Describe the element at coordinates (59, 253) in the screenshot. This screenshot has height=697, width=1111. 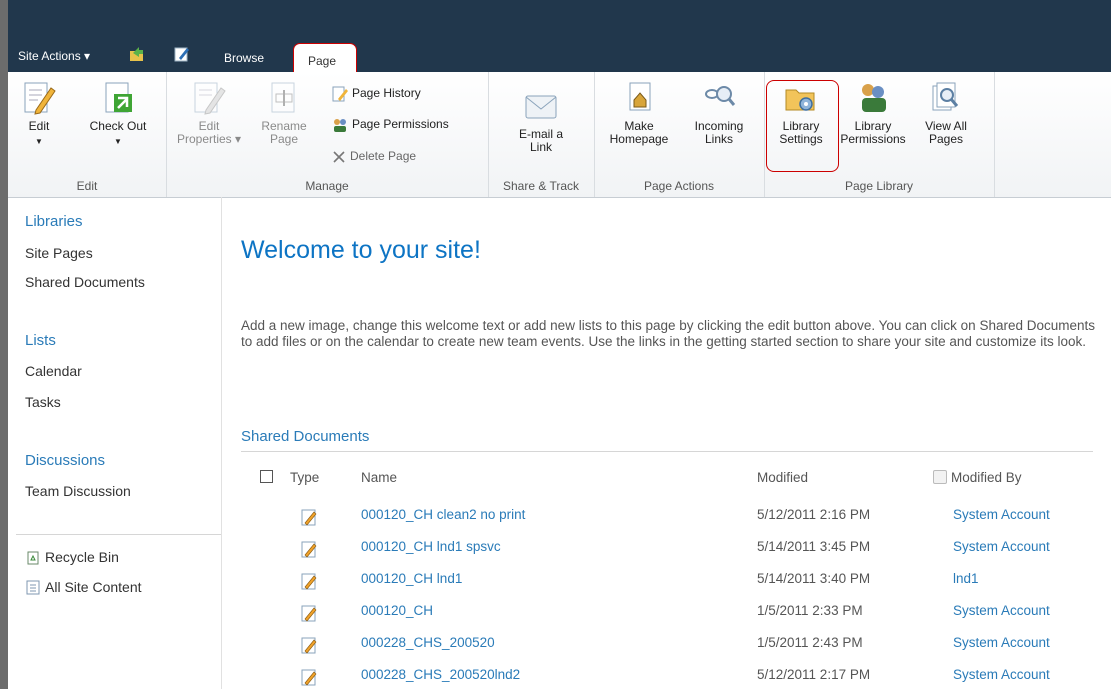
I see `nav-item-site-pages: Site Pages` at that location.